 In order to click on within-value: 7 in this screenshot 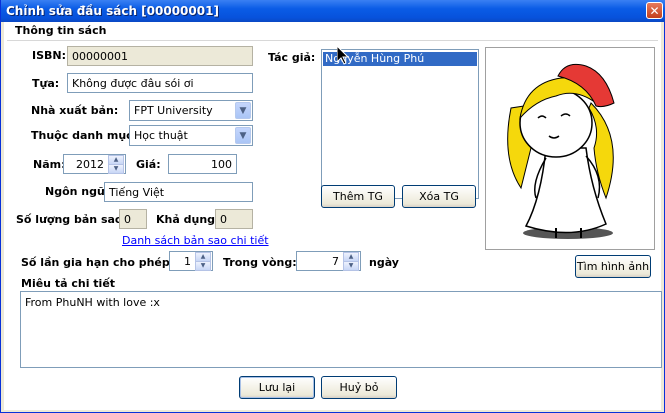, I will do `click(335, 261)`.